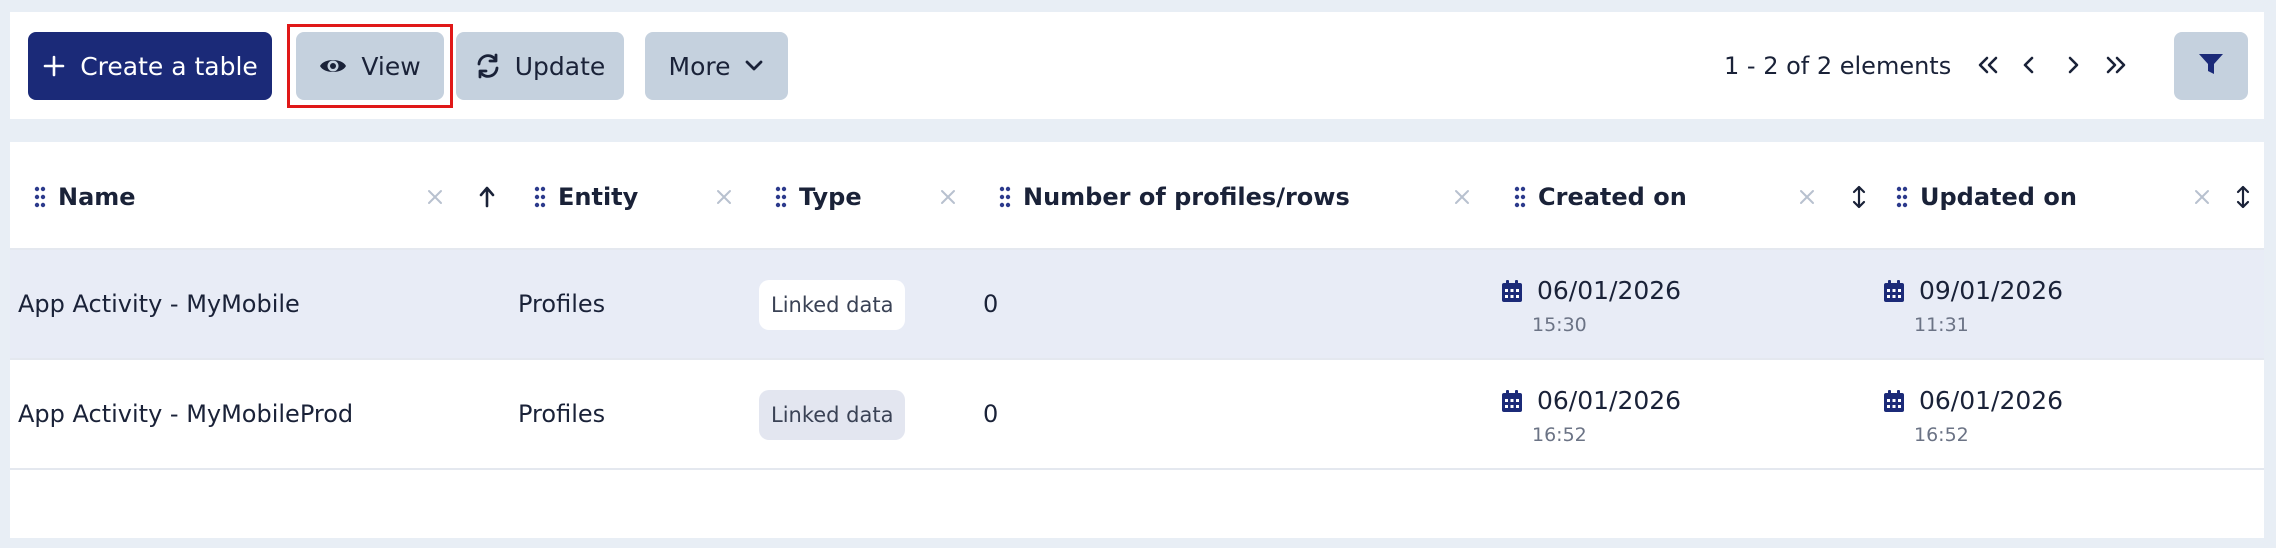 This screenshot has width=2276, height=548. I want to click on column-header-type: Type, so click(818, 197).